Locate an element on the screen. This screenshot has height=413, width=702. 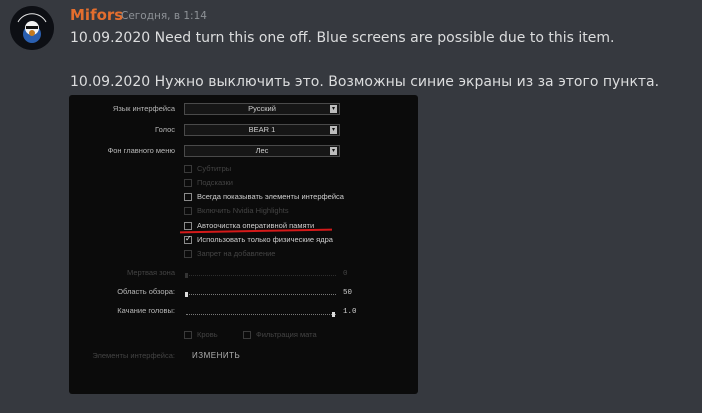
field-of-view-slider is located at coordinates (261, 295).